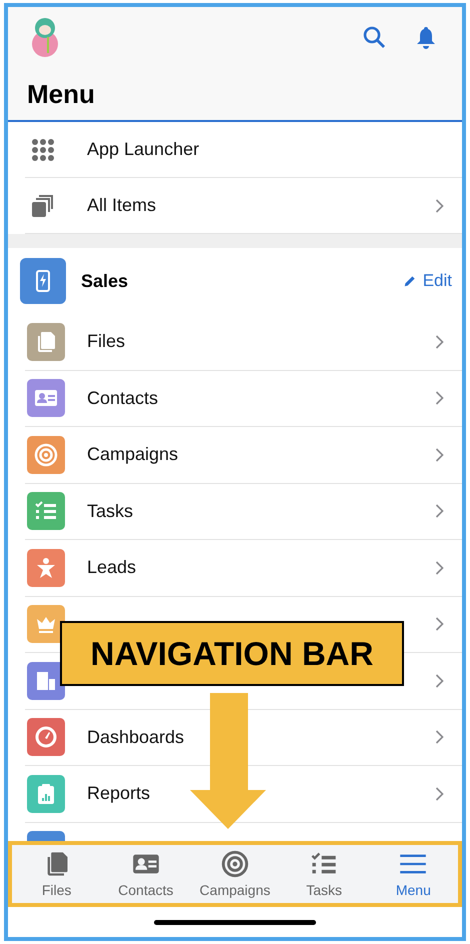  What do you see at coordinates (43, 206) in the screenshot?
I see `stack-icon` at bounding box center [43, 206].